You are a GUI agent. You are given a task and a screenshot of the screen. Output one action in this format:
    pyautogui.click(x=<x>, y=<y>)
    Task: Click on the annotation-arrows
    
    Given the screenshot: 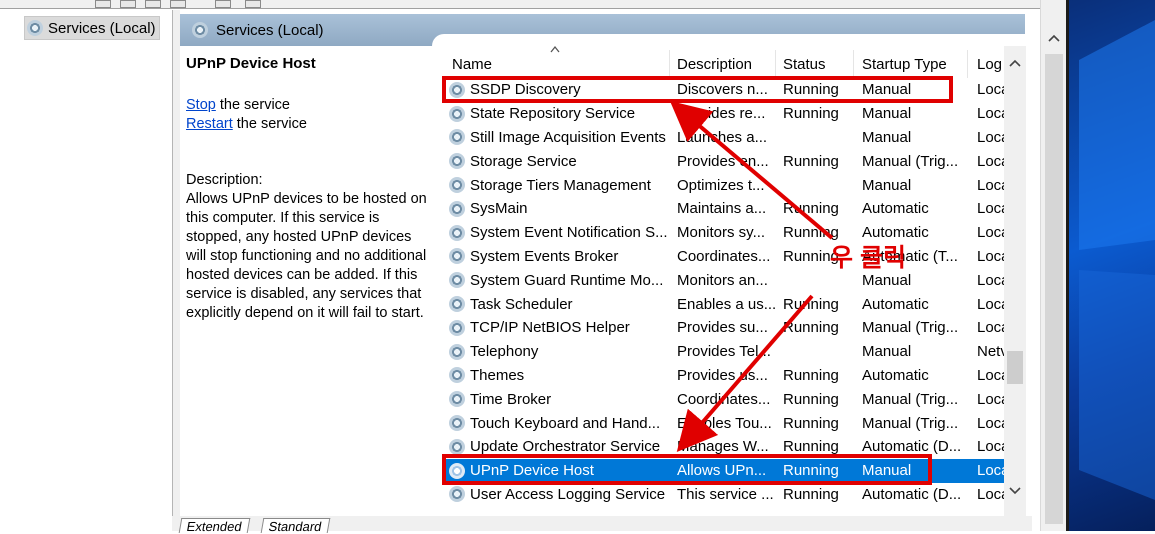 What is the action you would take?
    pyautogui.click(x=751, y=276)
    